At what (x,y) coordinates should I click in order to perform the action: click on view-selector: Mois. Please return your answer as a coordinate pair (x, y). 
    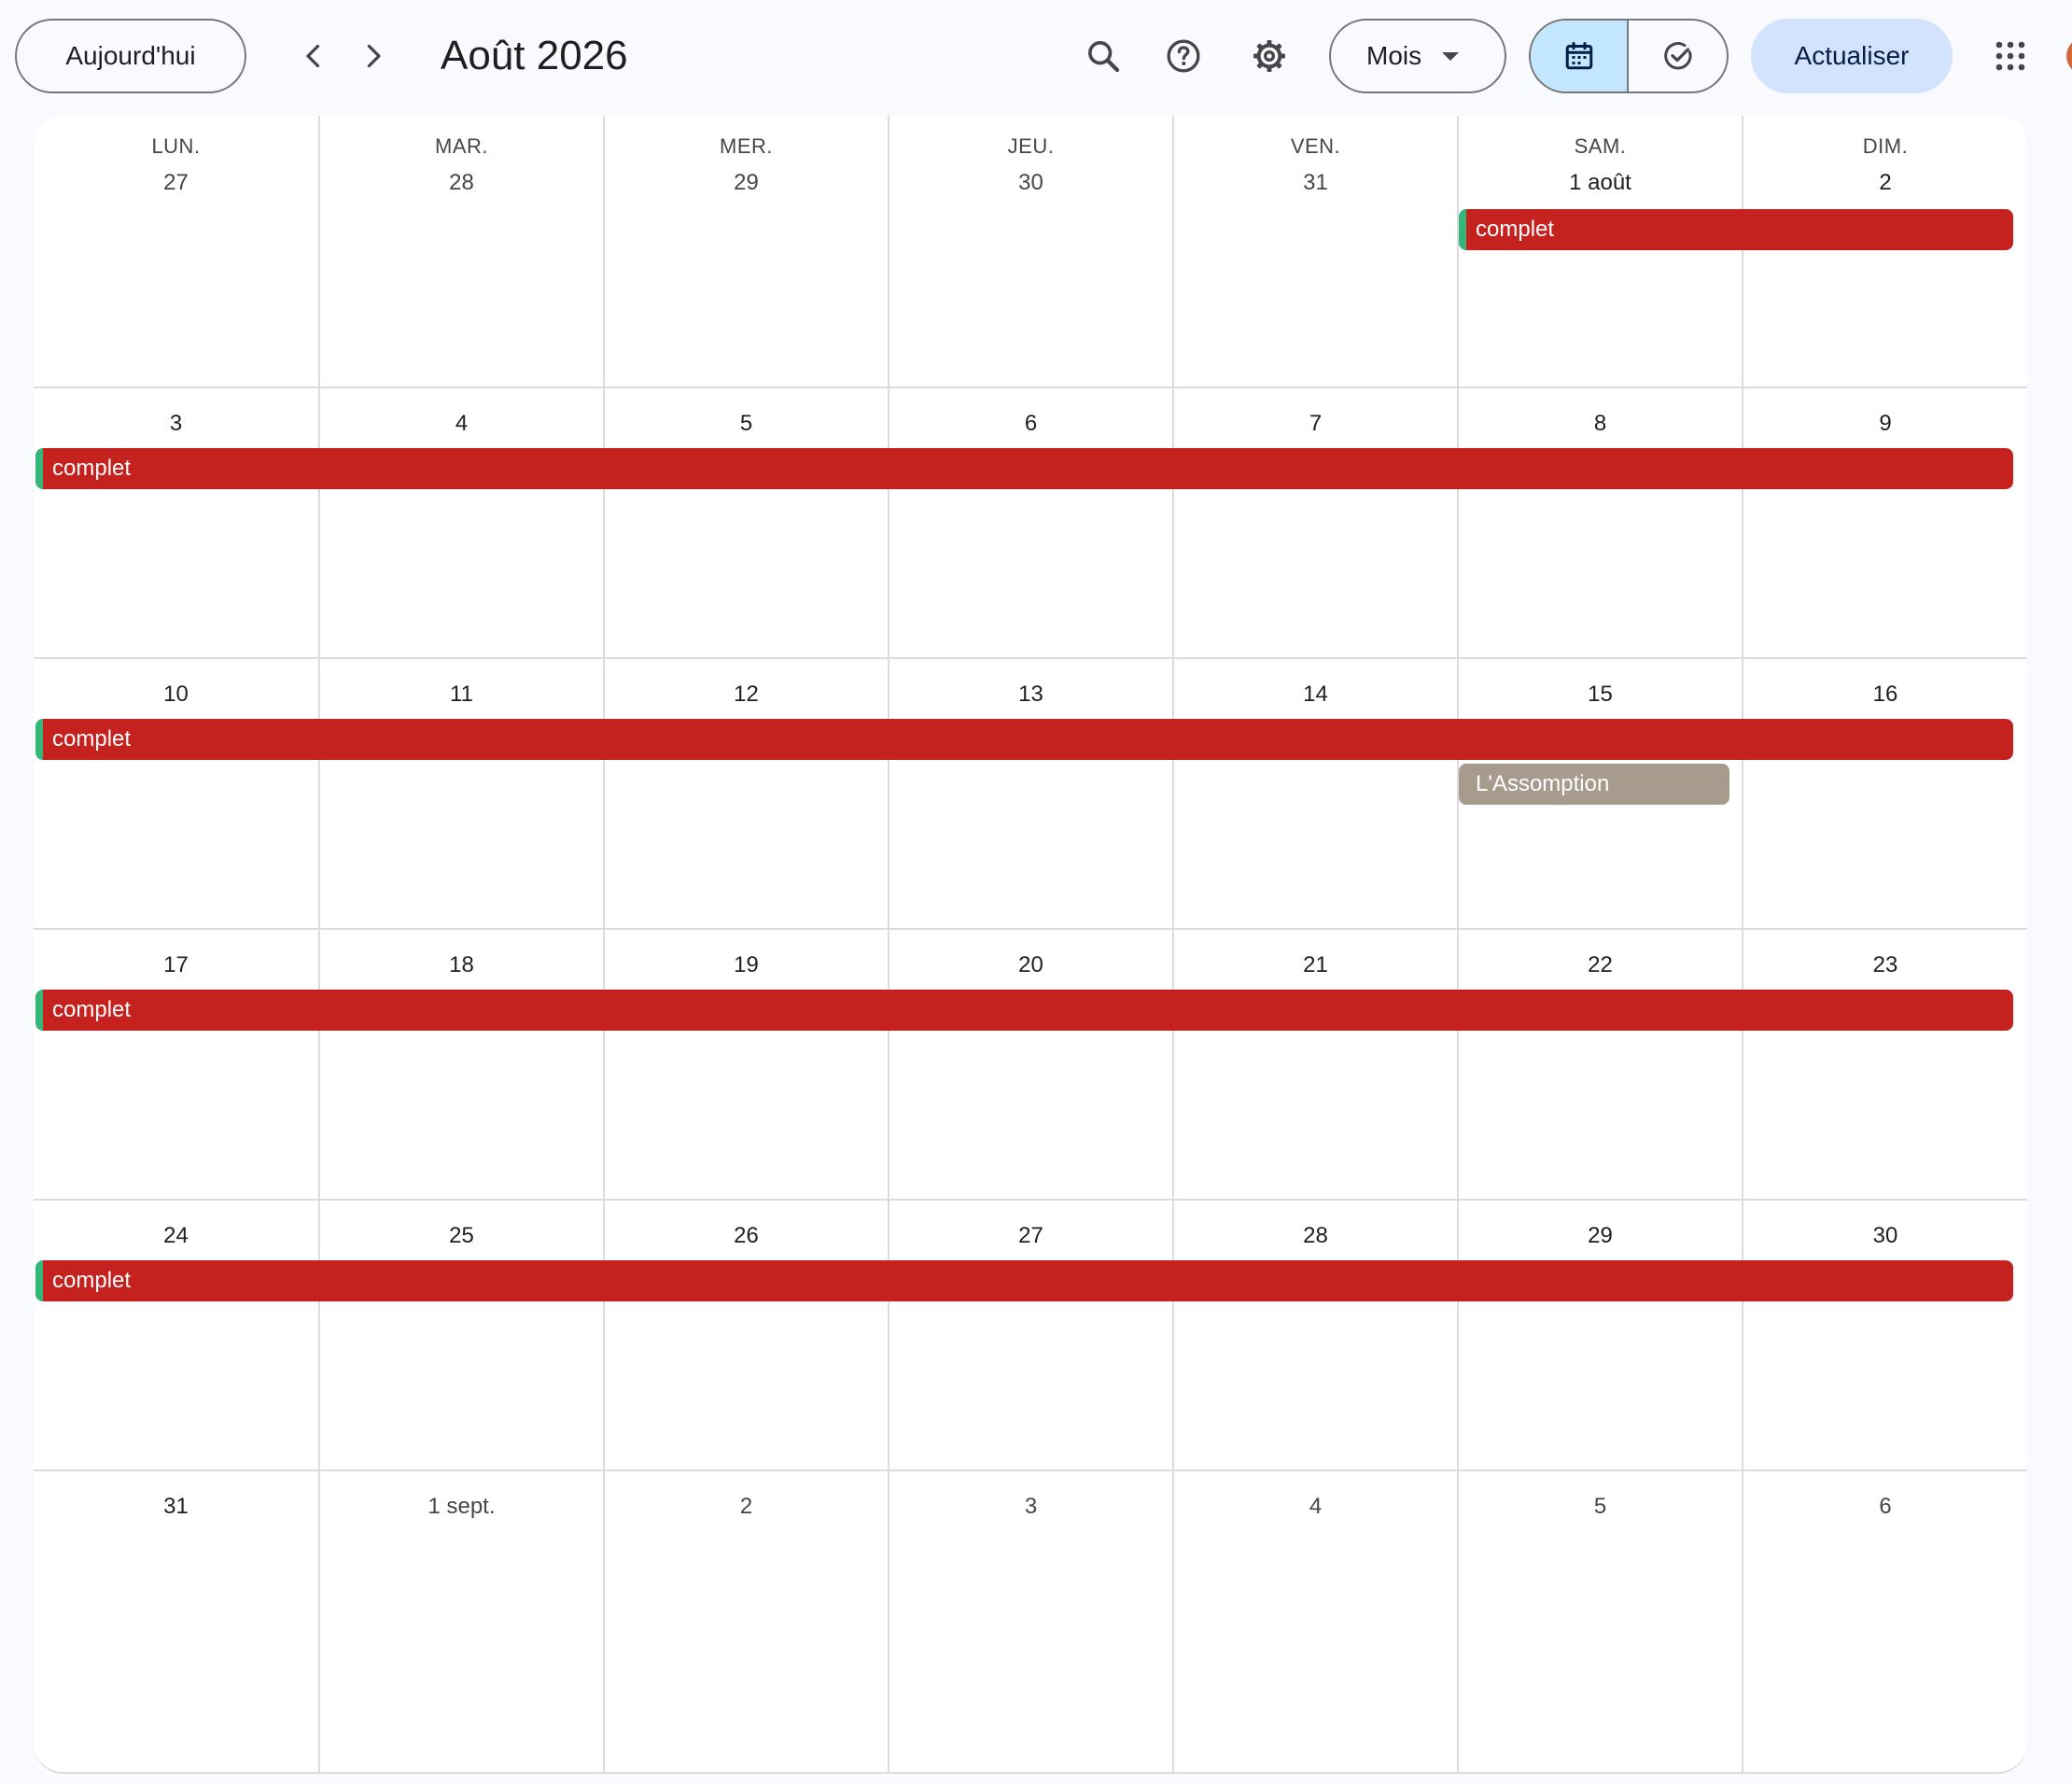
    Looking at the image, I should click on (1417, 56).